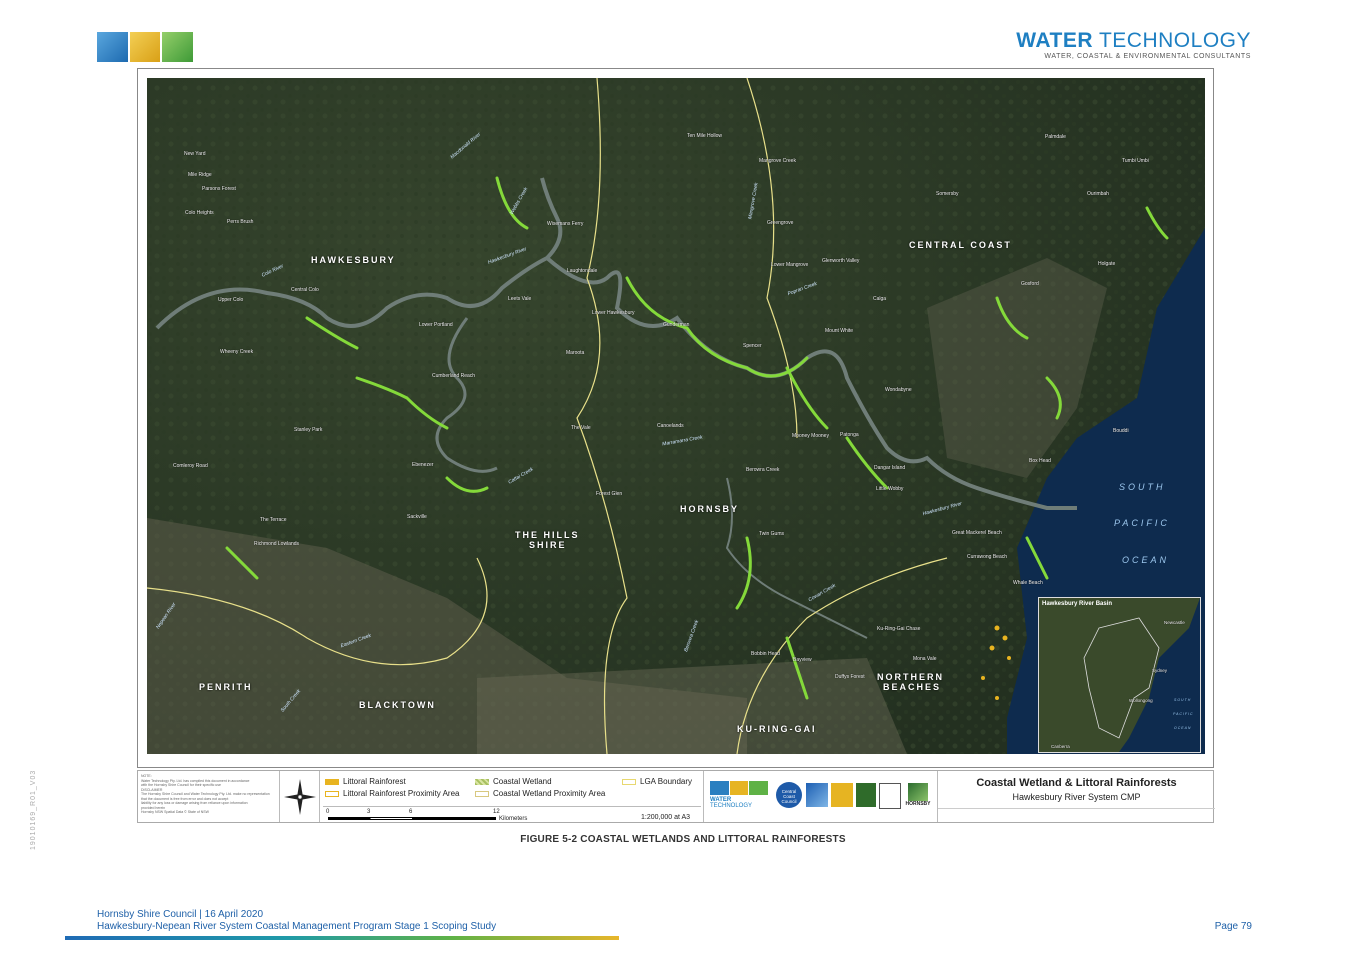  What do you see at coordinates (899, 629) in the screenshot?
I see `locality: Ku-Ring-Gai Chase` at bounding box center [899, 629].